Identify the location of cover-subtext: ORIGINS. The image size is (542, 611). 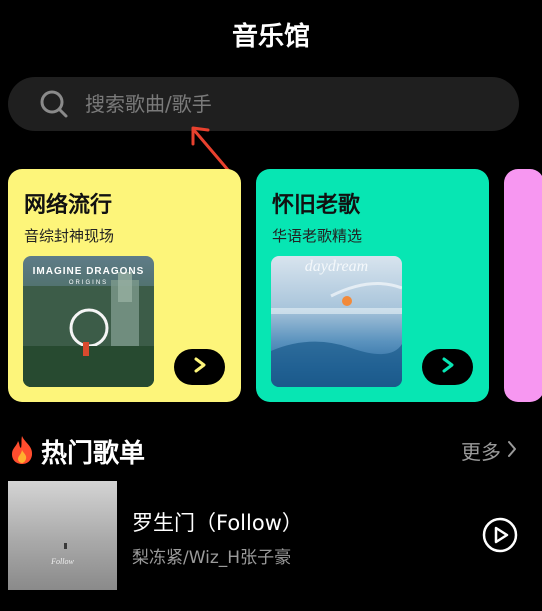
(88, 283).